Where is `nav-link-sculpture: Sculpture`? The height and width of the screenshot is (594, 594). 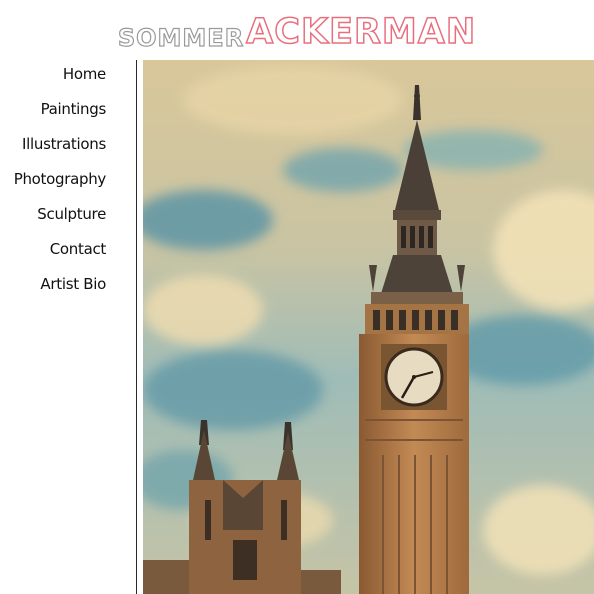 nav-link-sculpture: Sculpture is located at coordinates (71, 214).